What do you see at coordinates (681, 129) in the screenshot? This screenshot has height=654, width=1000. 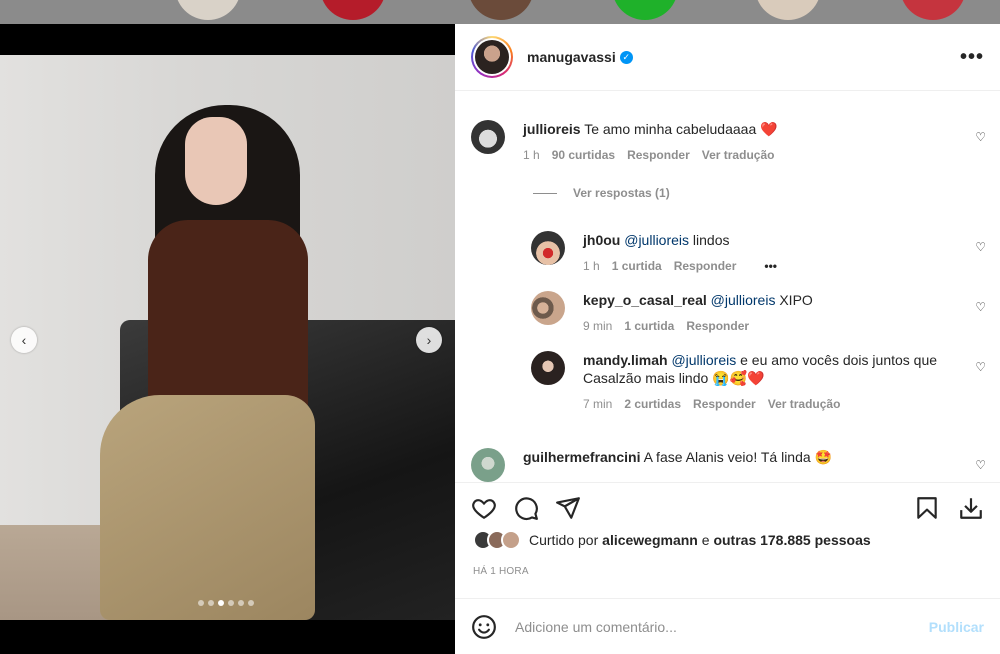 I see `comment-text: Te amo minha cabeludaaaa ❤️` at bounding box center [681, 129].